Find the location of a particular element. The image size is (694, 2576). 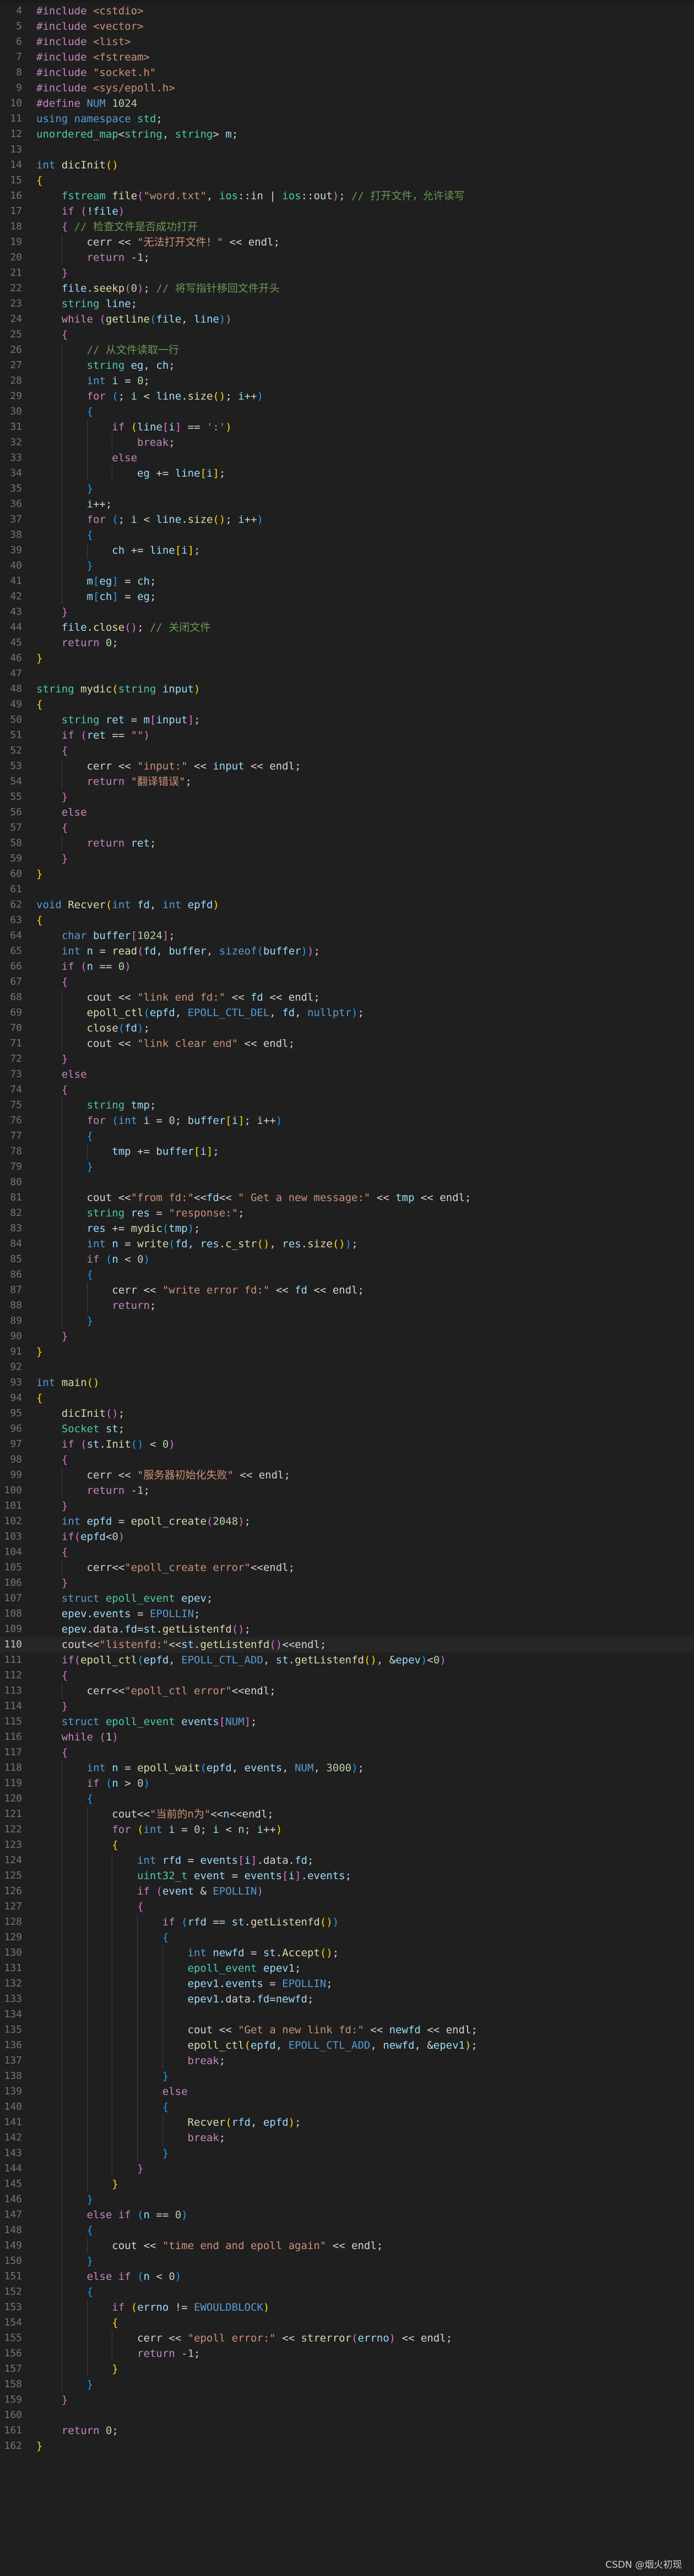

code-line: 104 { is located at coordinates (347, 1552).